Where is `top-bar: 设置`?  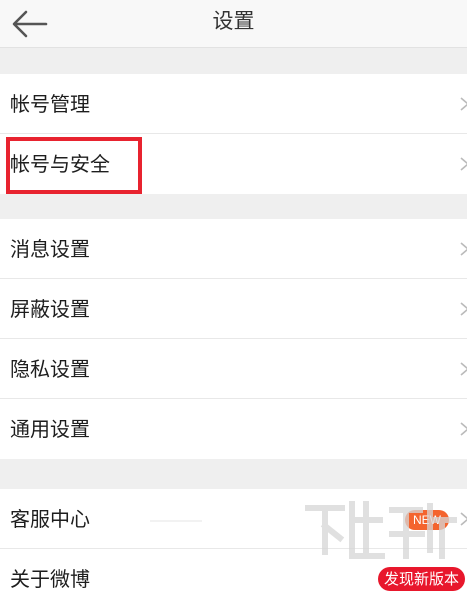 top-bar: 设置 is located at coordinates (233, 24).